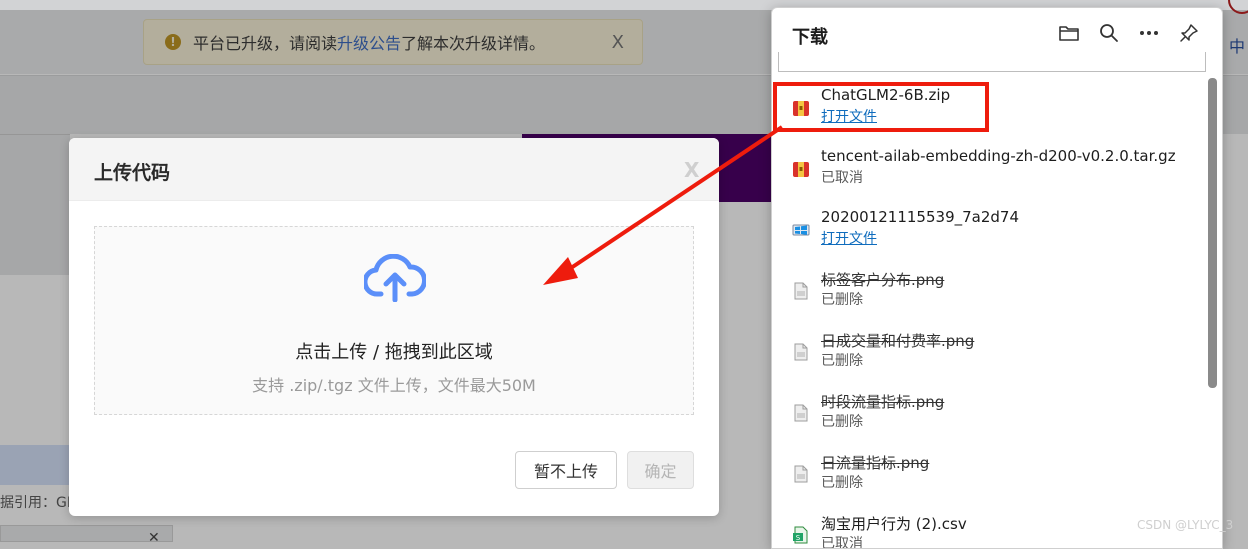  Describe the element at coordinates (987, 358) in the screenshot. I see `download-item: 日成交量和付费率.png 已删除` at that location.